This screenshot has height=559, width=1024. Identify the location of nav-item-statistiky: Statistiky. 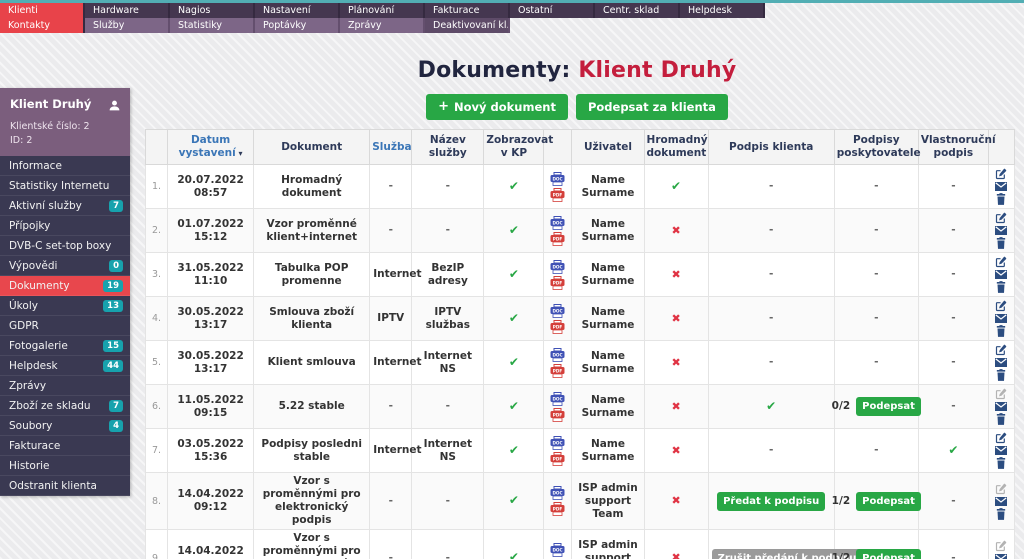
(212, 25).